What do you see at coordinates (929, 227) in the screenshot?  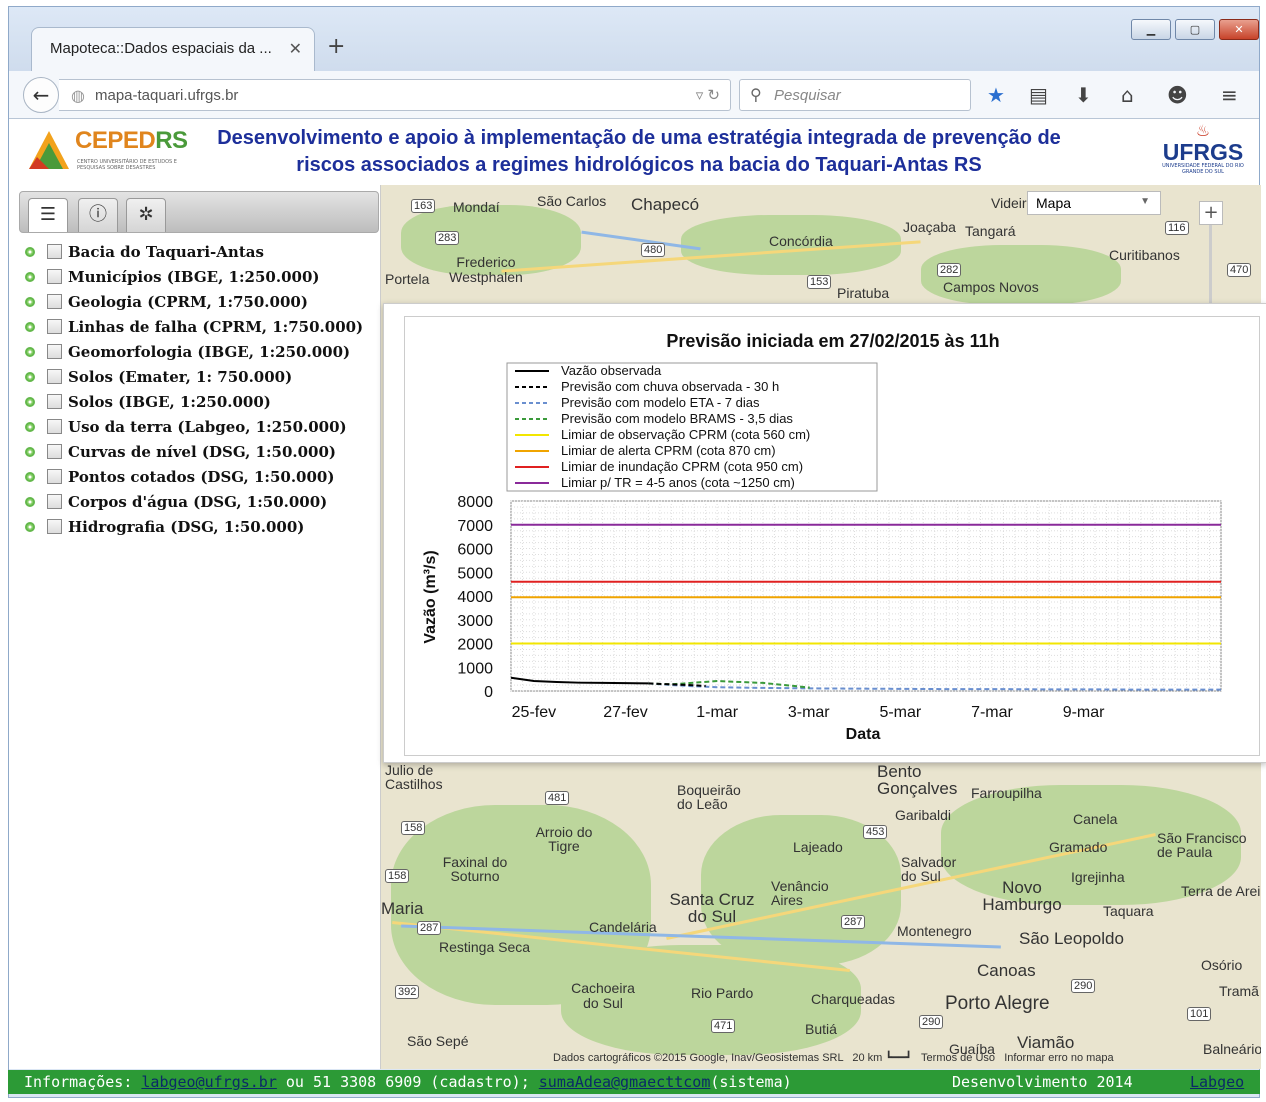 I see `town-label: Joaçaba` at bounding box center [929, 227].